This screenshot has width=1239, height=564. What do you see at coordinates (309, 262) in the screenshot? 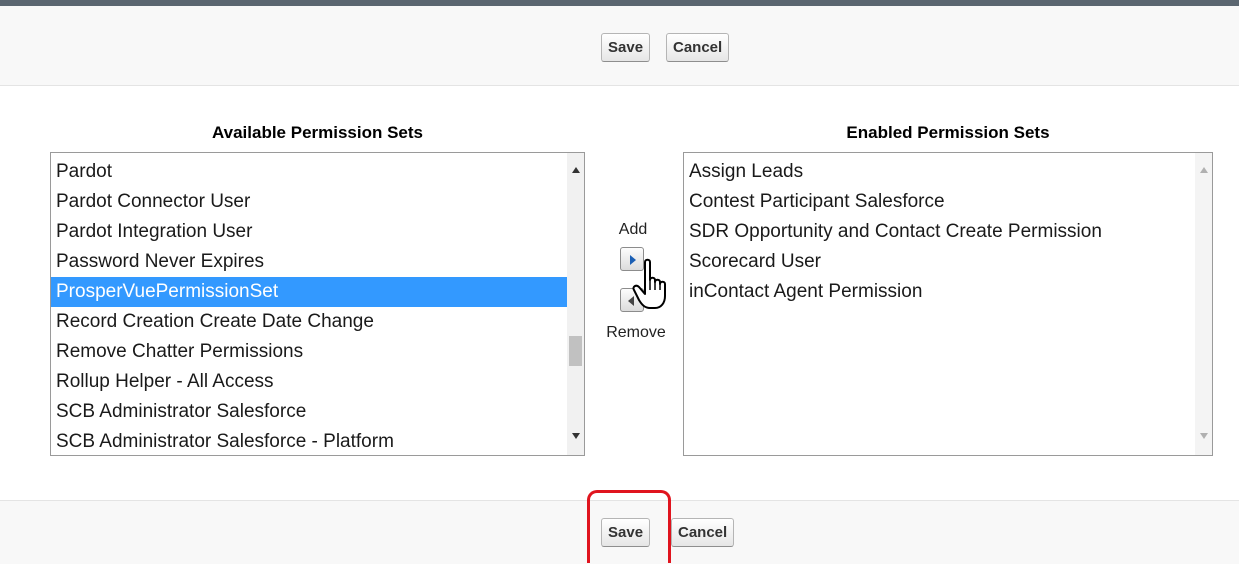
I see `list-item: Password Never Expires` at bounding box center [309, 262].